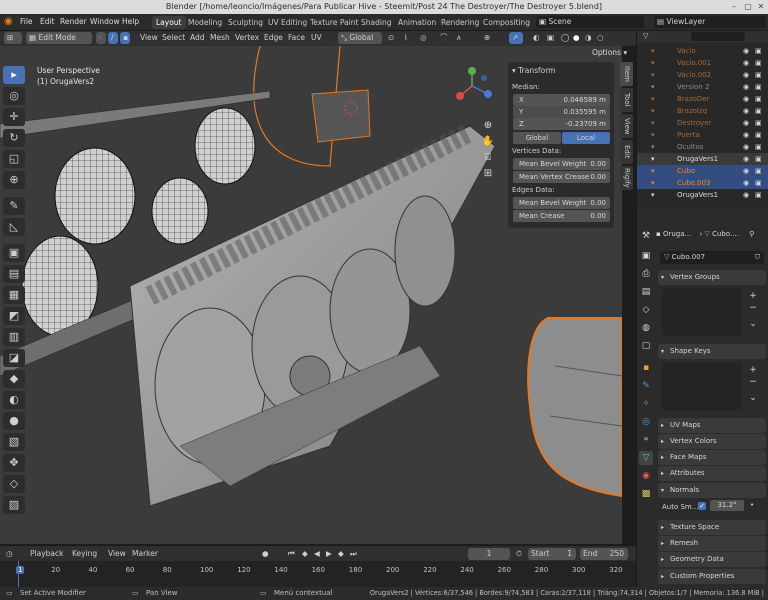 This screenshot has height=600, width=768. I want to click on outliner-search-input, so click(718, 36).